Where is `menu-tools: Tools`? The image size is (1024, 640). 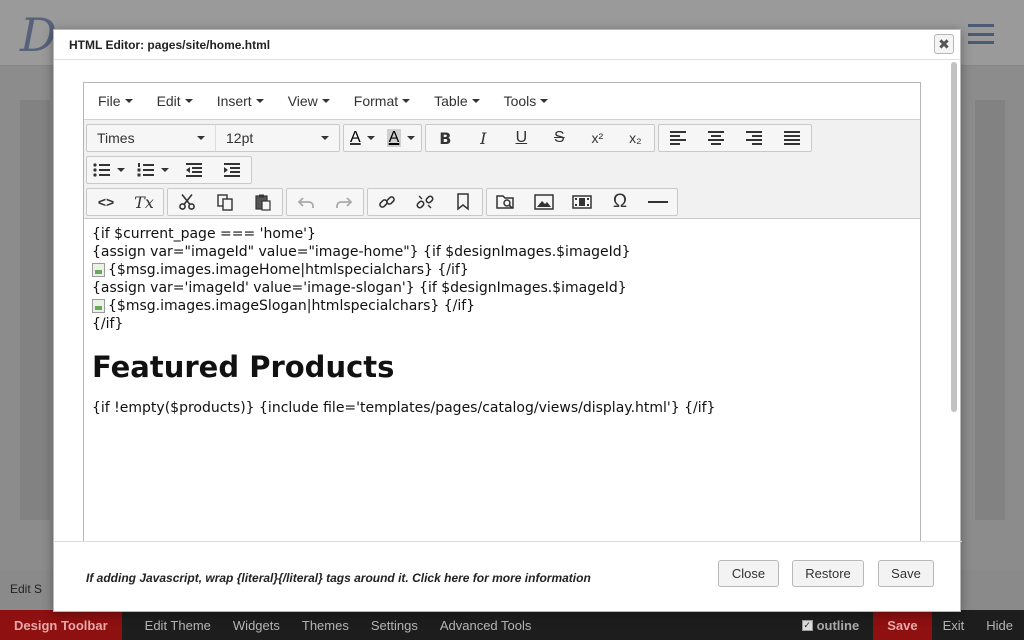 menu-tools: Tools is located at coordinates (526, 101).